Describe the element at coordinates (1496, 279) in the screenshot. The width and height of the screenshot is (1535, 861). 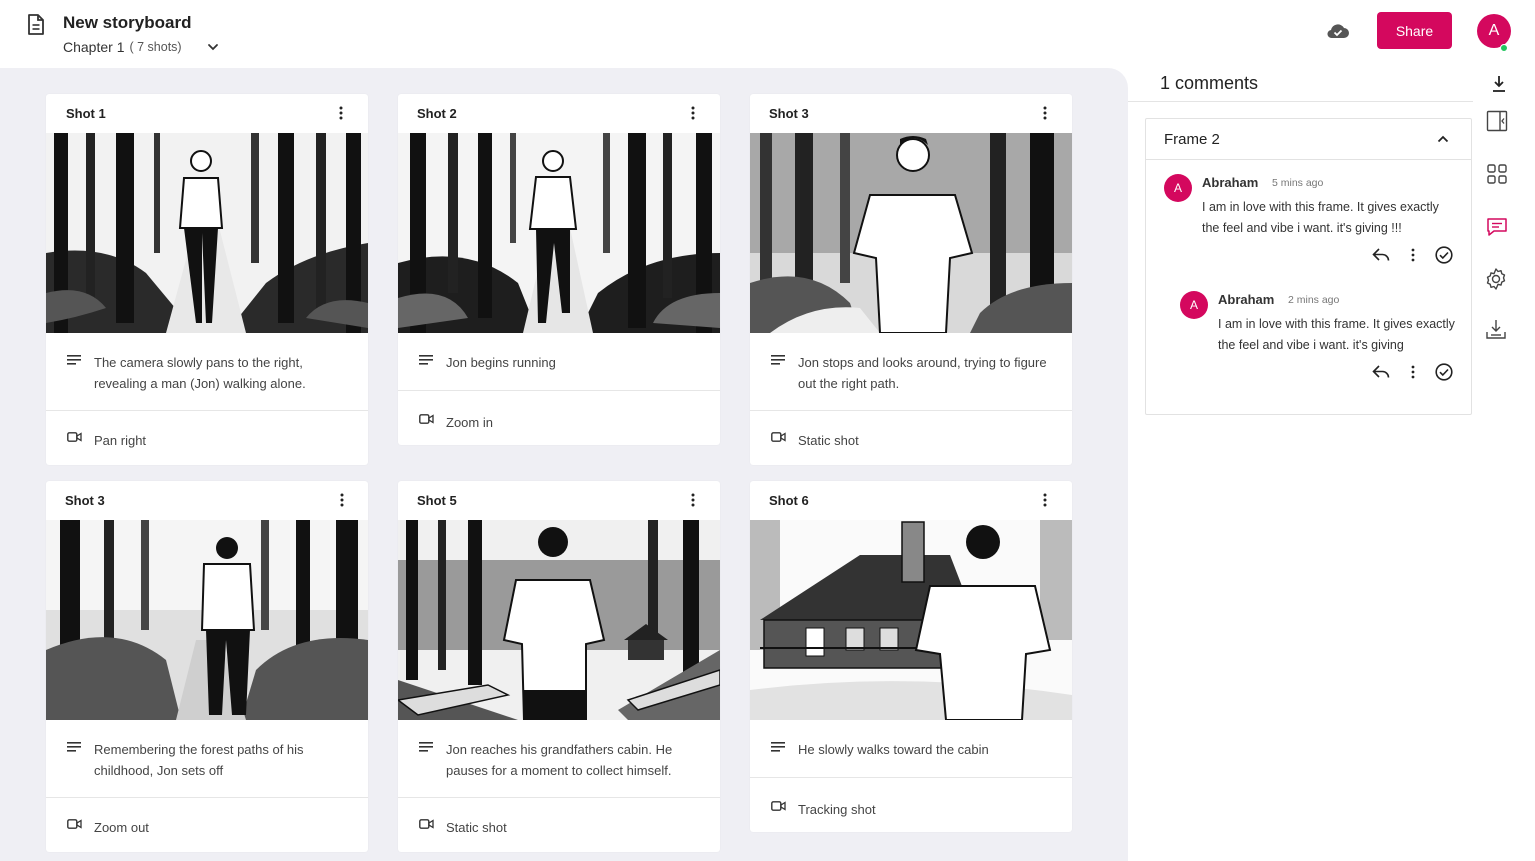
I see `settings-icon` at that location.